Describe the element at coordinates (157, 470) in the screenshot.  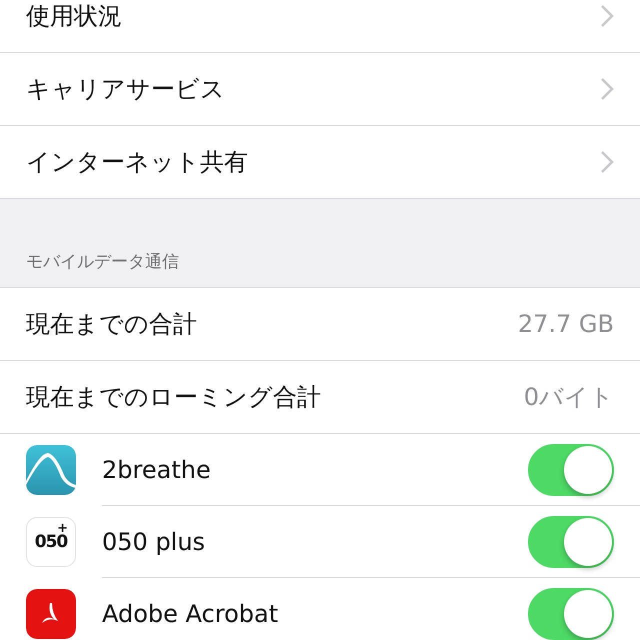
I see `app-name: 2breathe` at that location.